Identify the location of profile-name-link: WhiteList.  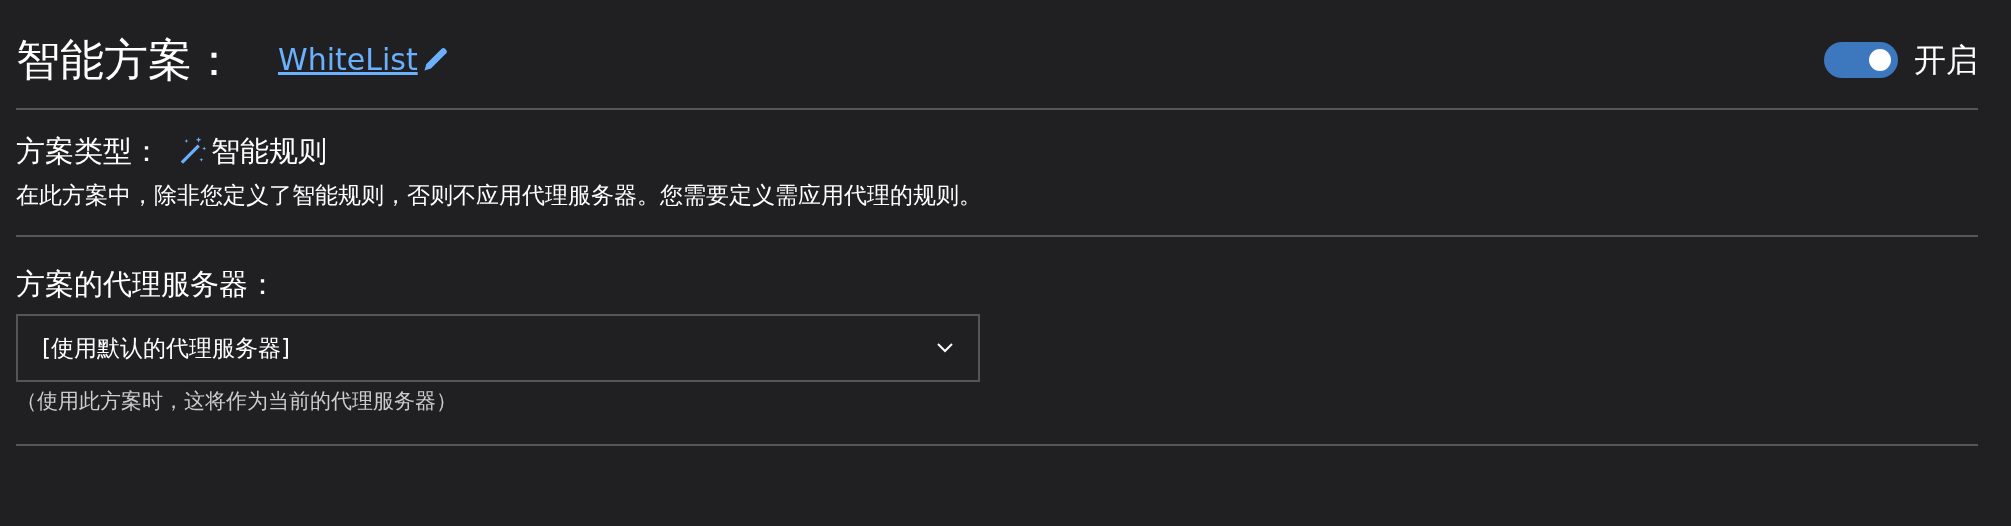
(363, 60).